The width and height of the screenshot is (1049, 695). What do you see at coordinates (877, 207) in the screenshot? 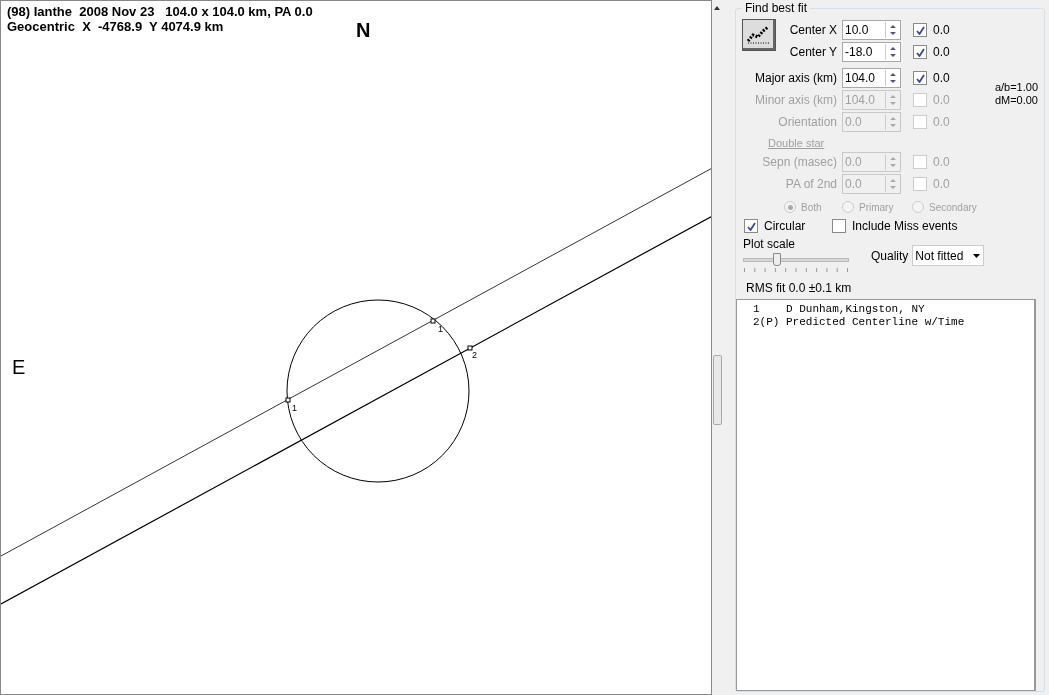
I see `radio-option: Primary` at bounding box center [877, 207].